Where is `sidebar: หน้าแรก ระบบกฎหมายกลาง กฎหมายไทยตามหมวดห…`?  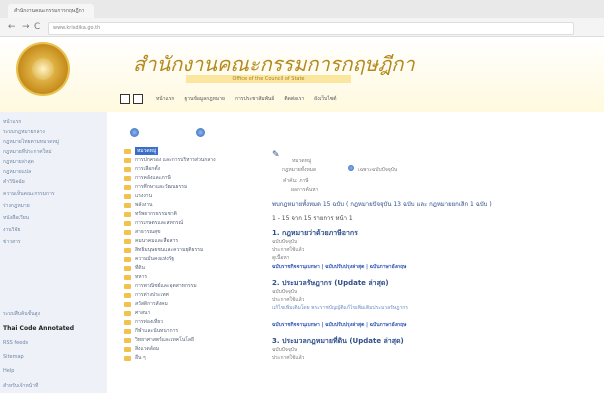 sidebar: หน้าแรก ระบบกฎหมายกลาง กฎหมายไทยตามหมวดห… is located at coordinates (53, 252).